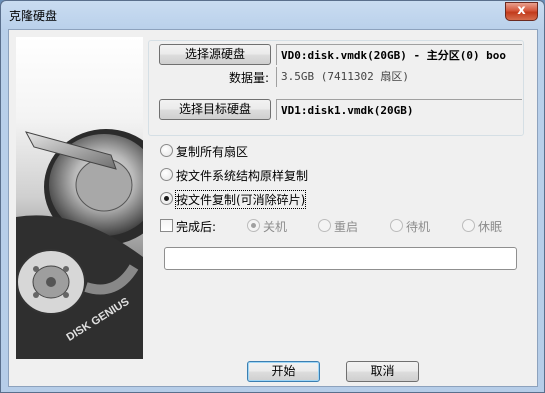  I want to click on hibernate-radio, so click(468, 225).